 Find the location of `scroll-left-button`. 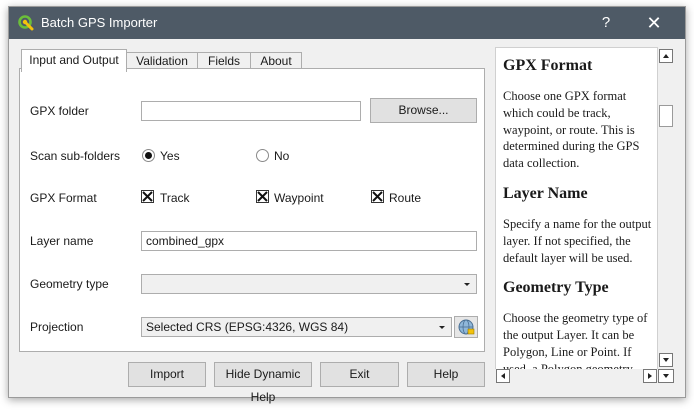

scroll-left-button is located at coordinates (503, 376).